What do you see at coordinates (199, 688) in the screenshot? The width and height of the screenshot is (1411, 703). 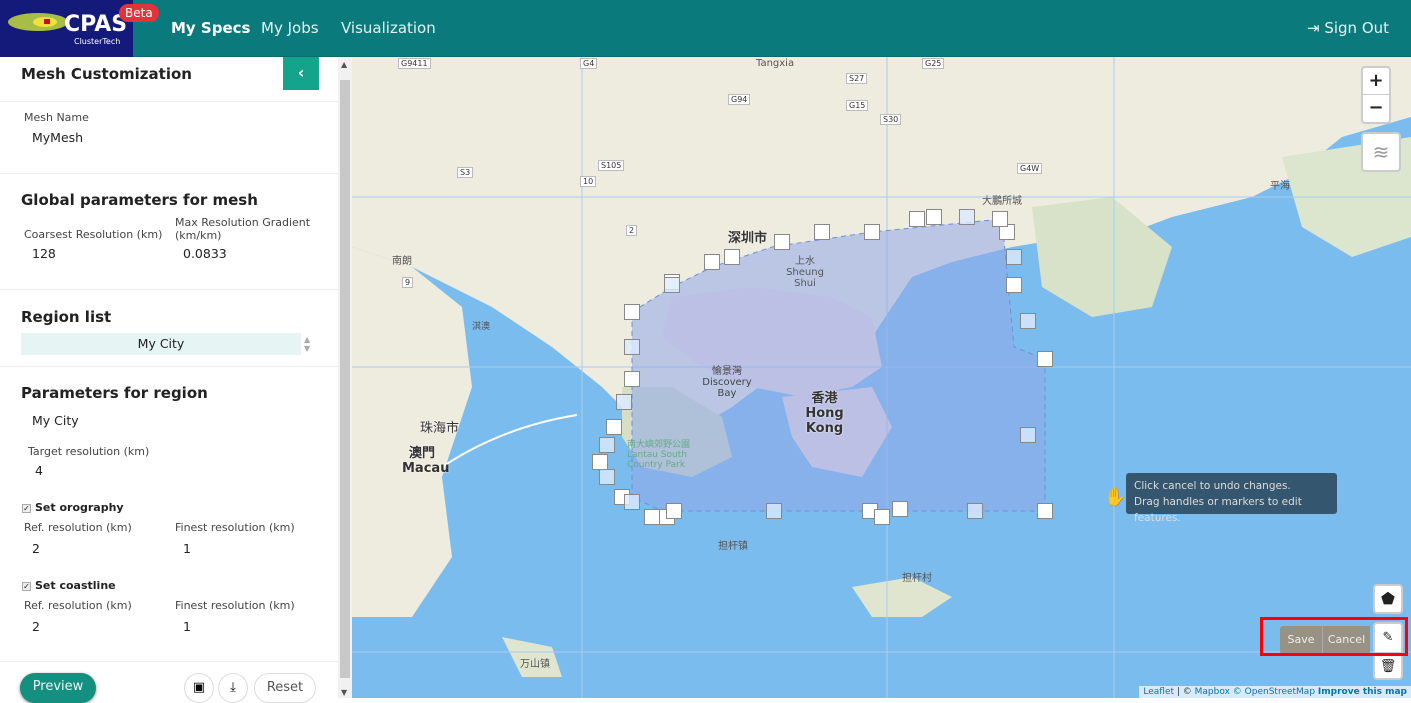 I see `save-spec-button: ▣` at bounding box center [199, 688].